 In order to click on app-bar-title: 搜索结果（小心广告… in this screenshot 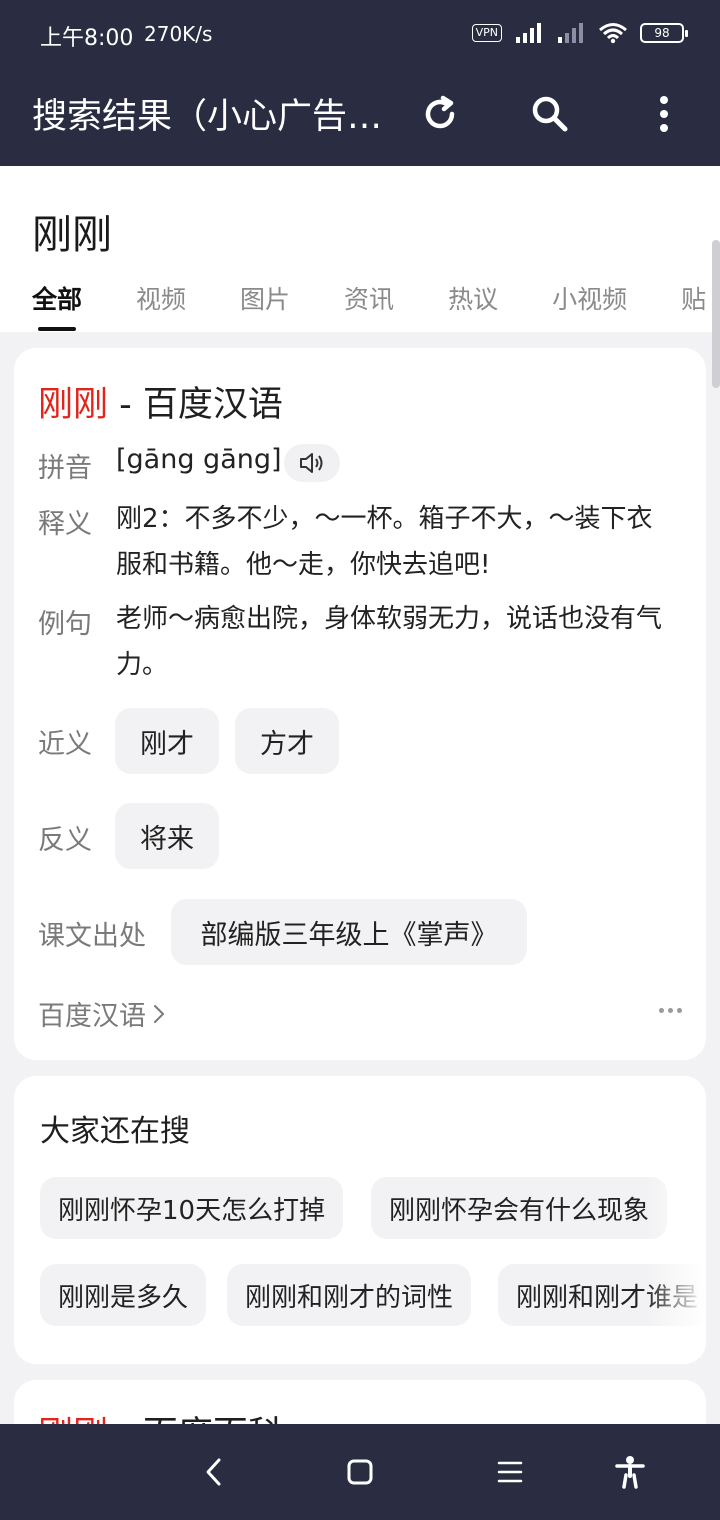, I will do `click(207, 117)`.